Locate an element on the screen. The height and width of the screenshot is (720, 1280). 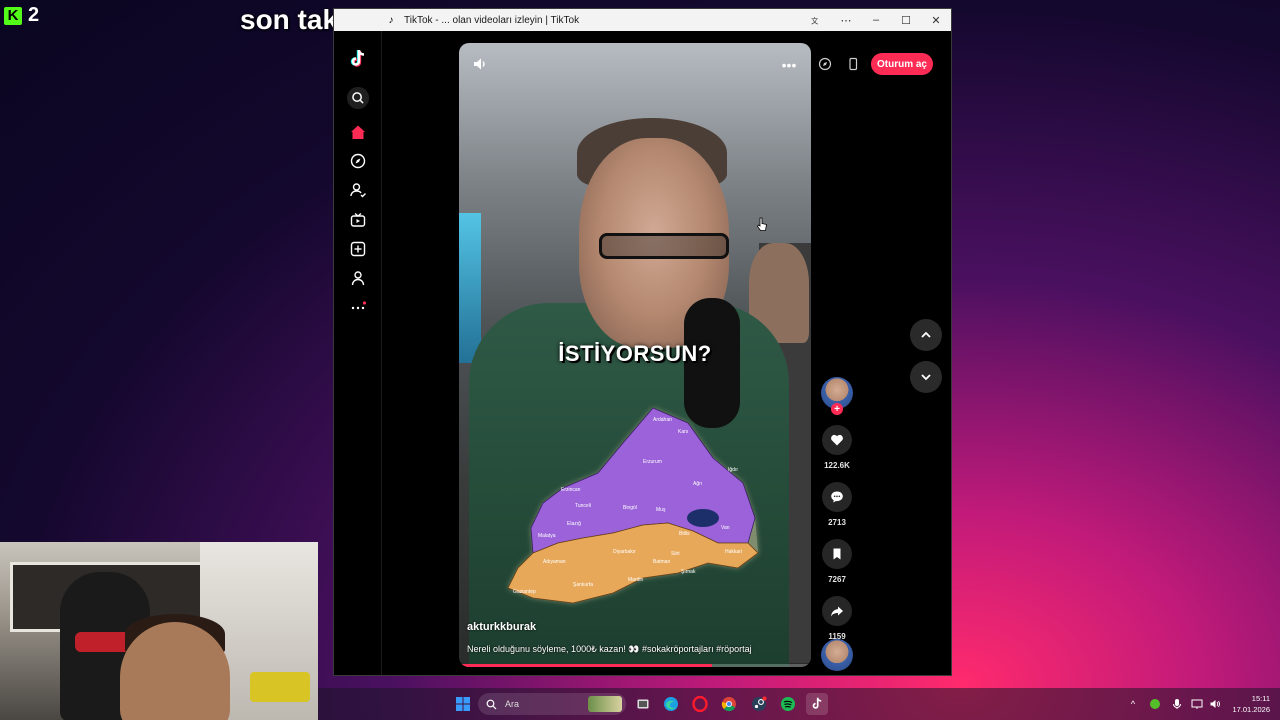
taskbar-clock: 15:11 17.01.2026 is located at coordinates (1251, 704).